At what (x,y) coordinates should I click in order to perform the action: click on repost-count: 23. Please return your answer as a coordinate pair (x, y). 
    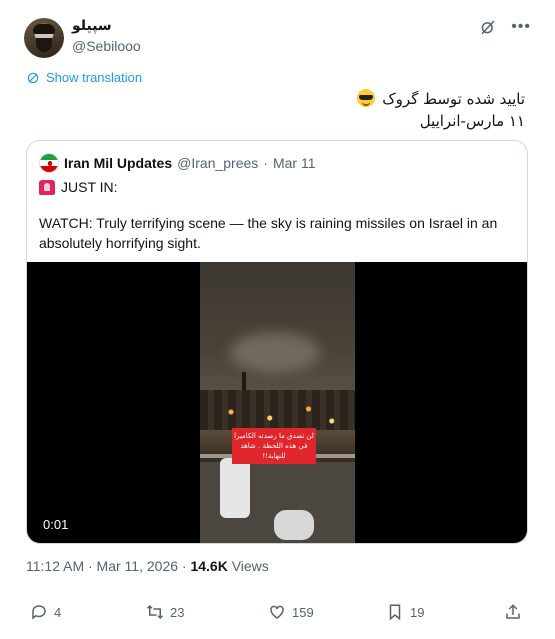
    Looking at the image, I should click on (177, 612).